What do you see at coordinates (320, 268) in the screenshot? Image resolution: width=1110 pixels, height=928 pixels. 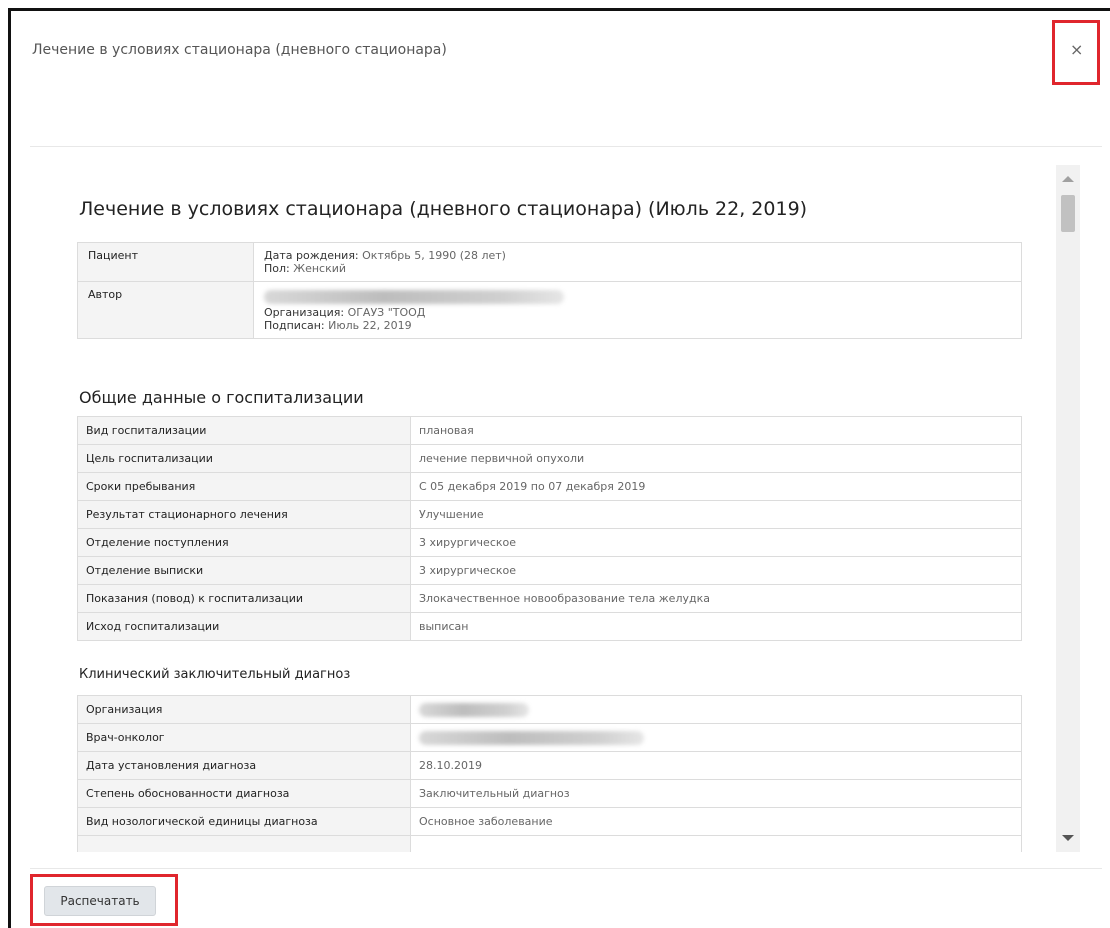 I see `sex-value: Женский` at bounding box center [320, 268].